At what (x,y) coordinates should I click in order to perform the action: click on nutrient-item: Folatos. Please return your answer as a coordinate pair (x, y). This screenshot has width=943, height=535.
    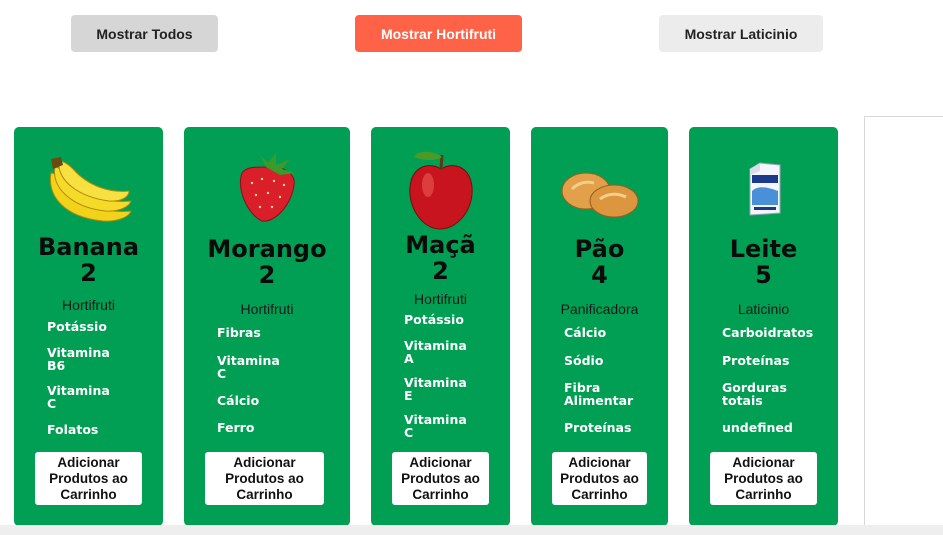
    Looking at the image, I should click on (73, 429).